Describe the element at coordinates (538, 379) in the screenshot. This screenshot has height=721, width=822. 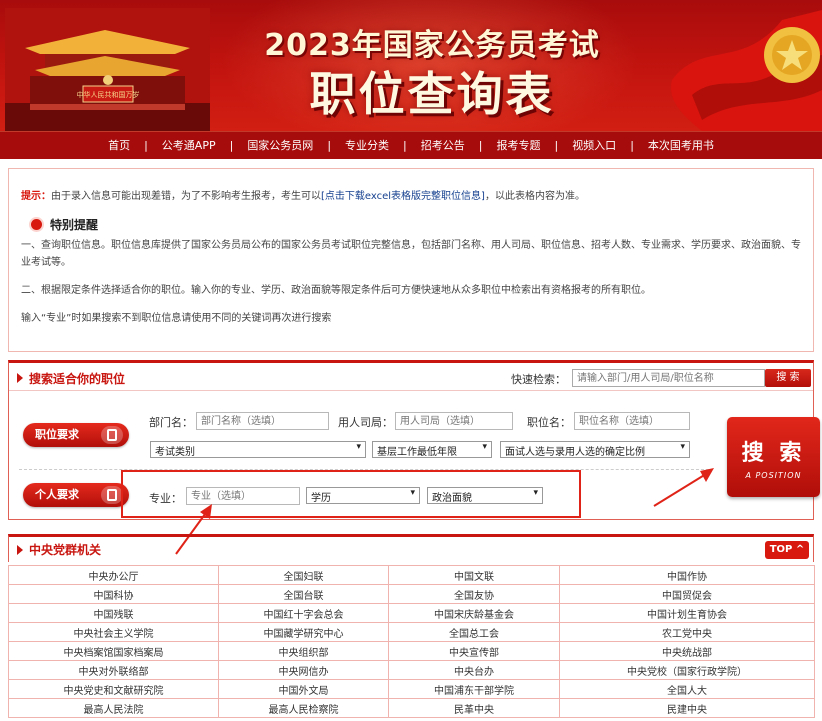
I see `quick-search-label: 快速检索：` at that location.